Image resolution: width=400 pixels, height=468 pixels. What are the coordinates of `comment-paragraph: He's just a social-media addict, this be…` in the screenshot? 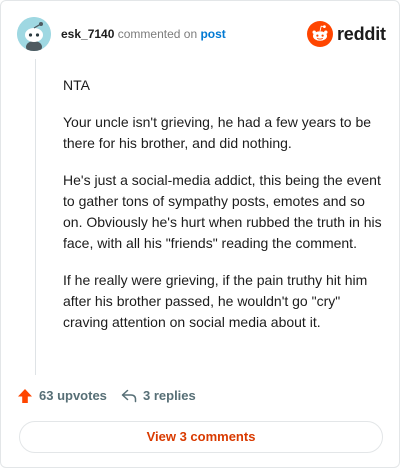 It's located at (222, 211).